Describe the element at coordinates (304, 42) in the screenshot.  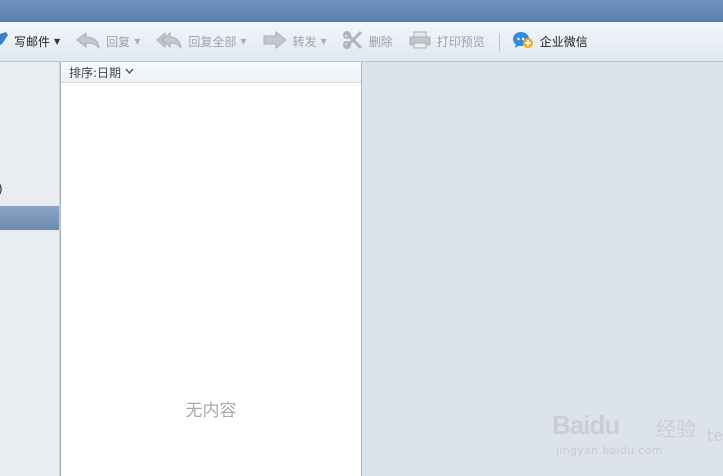
I see `forward-label: 转发` at that location.